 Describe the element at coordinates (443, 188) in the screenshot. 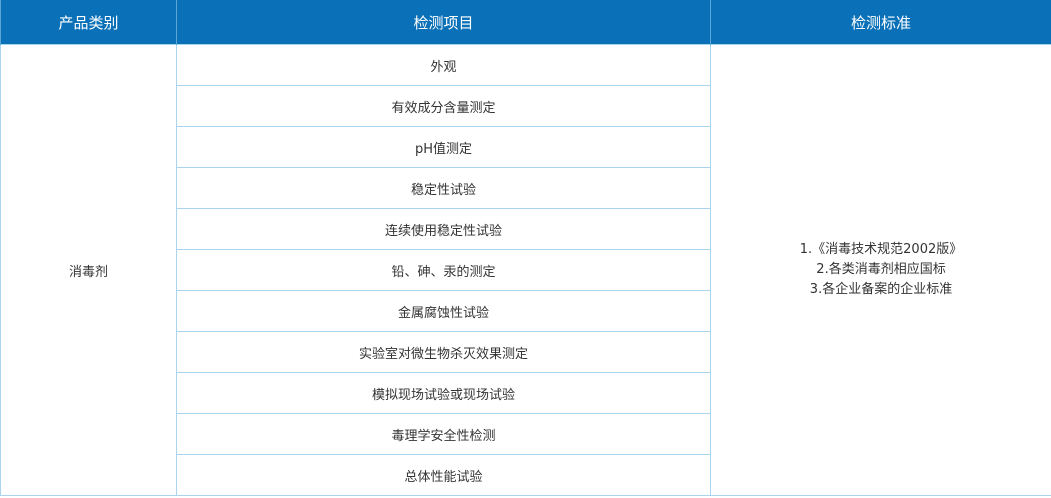

I see `test-item-cell: 稳定性试验` at that location.